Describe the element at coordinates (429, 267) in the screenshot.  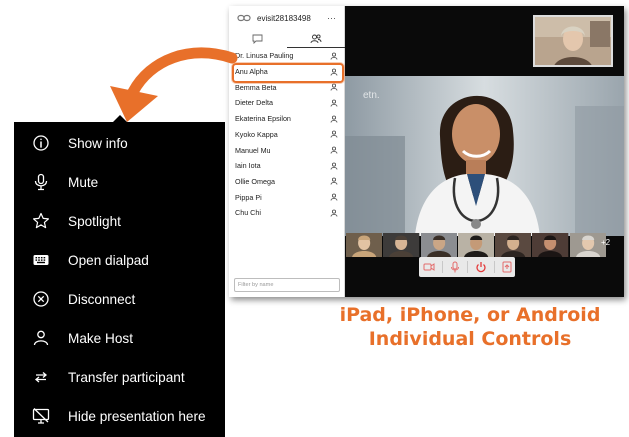
I see `camera-icon` at that location.